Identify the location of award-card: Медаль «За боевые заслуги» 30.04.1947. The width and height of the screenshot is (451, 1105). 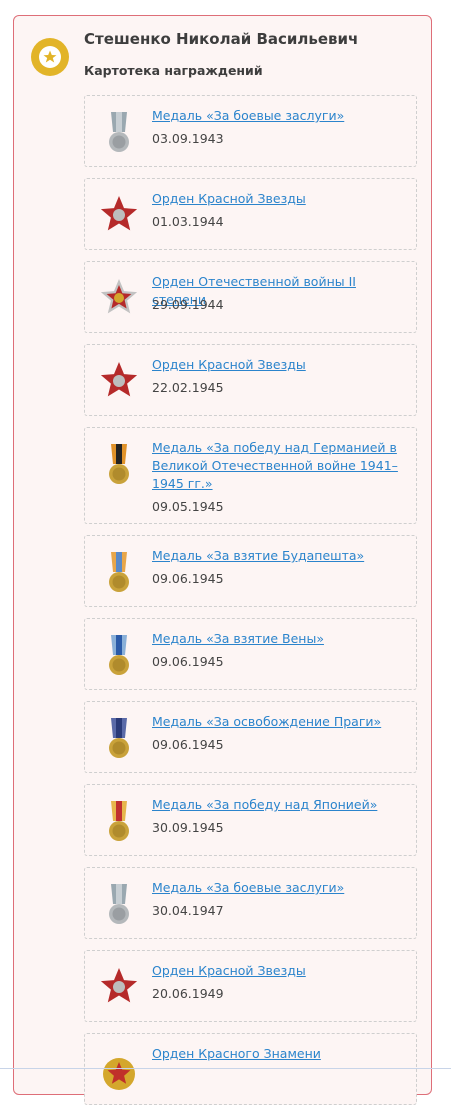
(250, 903).